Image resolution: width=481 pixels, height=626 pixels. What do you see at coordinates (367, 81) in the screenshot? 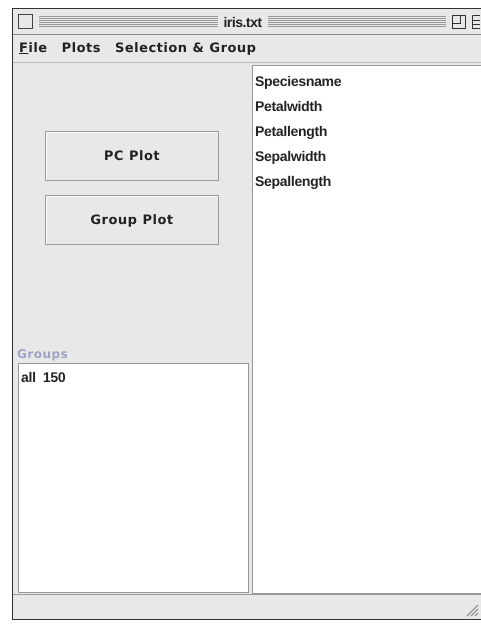
I see `variable-item: Speciesname` at bounding box center [367, 81].